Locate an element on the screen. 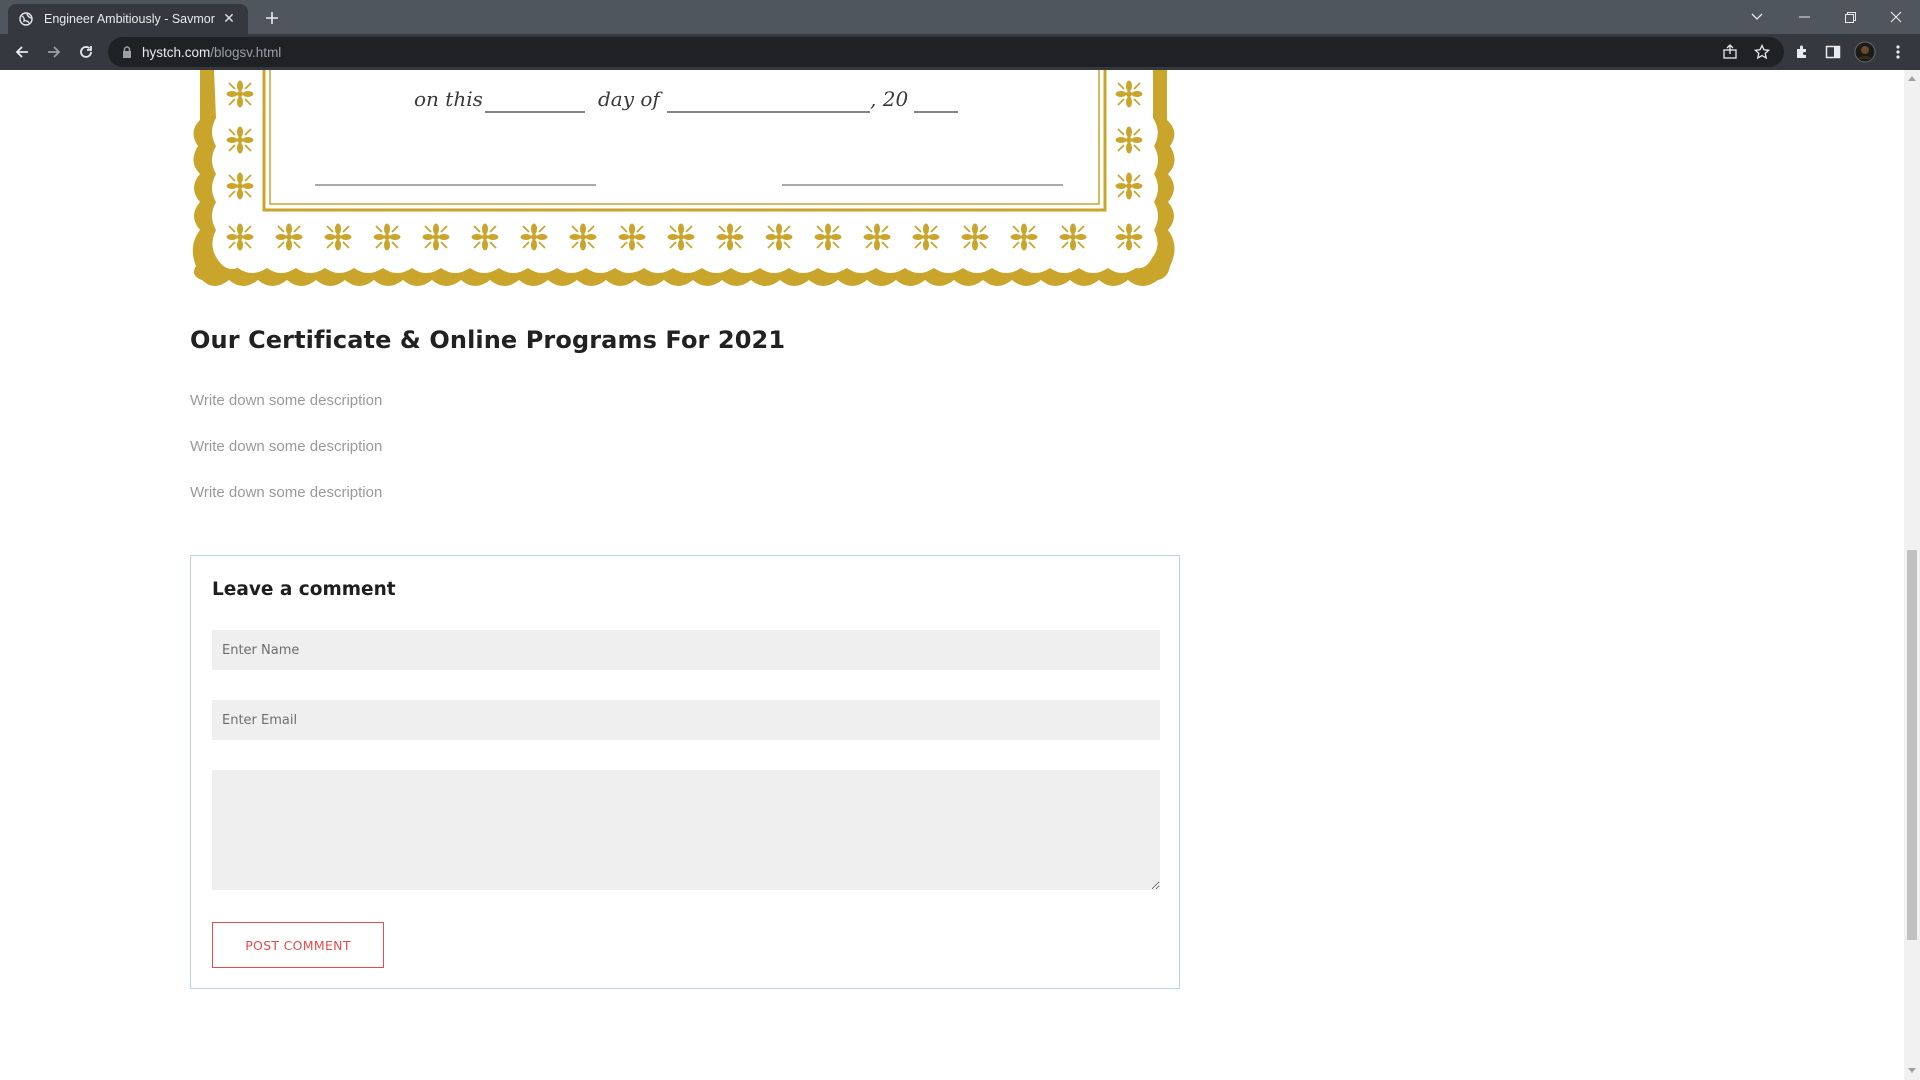 The image size is (1920, 1080). tab-title: Engineer Ambitiously - Savmor is located at coordinates (129, 19).